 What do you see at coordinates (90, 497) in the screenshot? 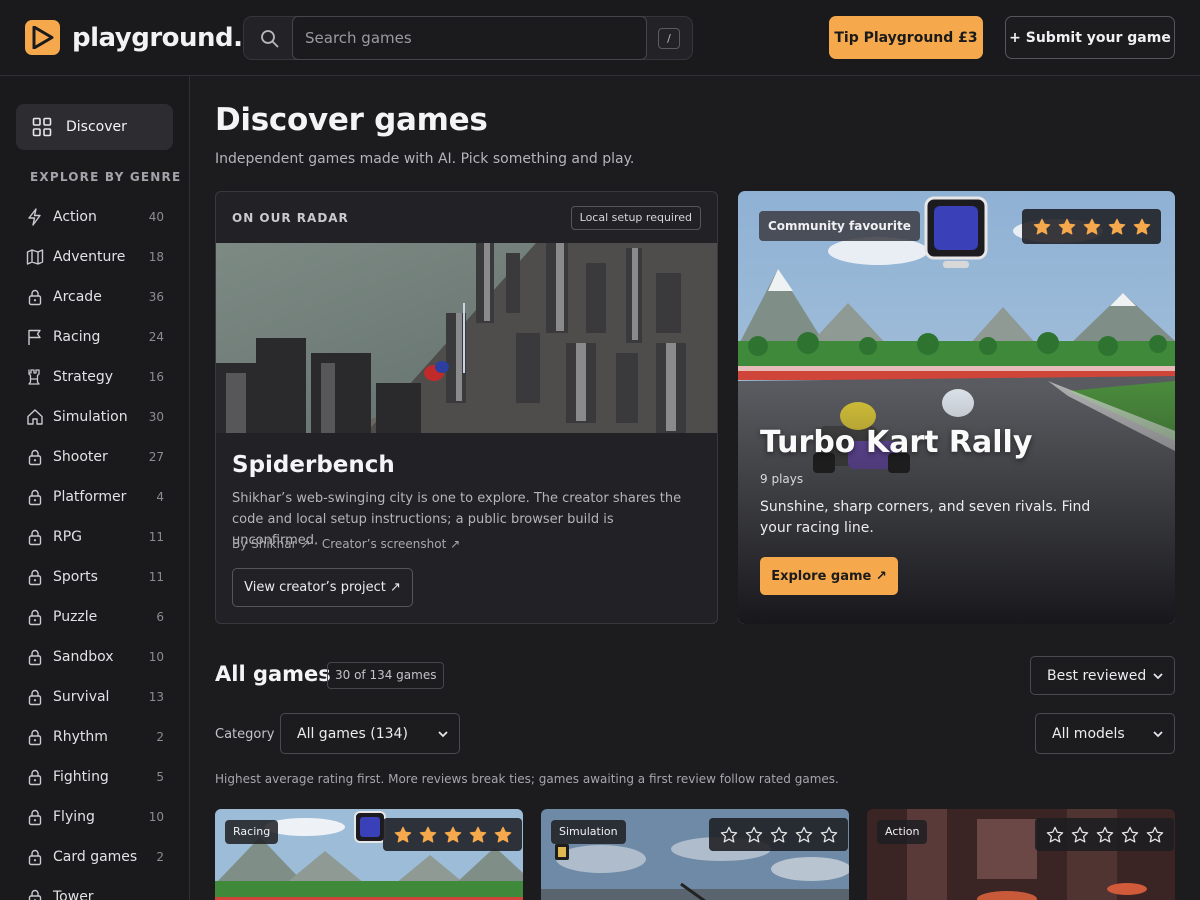
I see `genre-name: Platformer` at bounding box center [90, 497].